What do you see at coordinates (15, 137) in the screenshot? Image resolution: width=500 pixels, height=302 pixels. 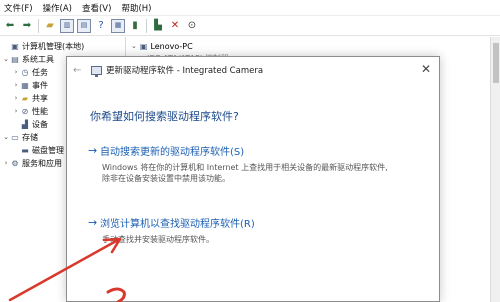 I see `storage-icon: ▭` at bounding box center [15, 137].